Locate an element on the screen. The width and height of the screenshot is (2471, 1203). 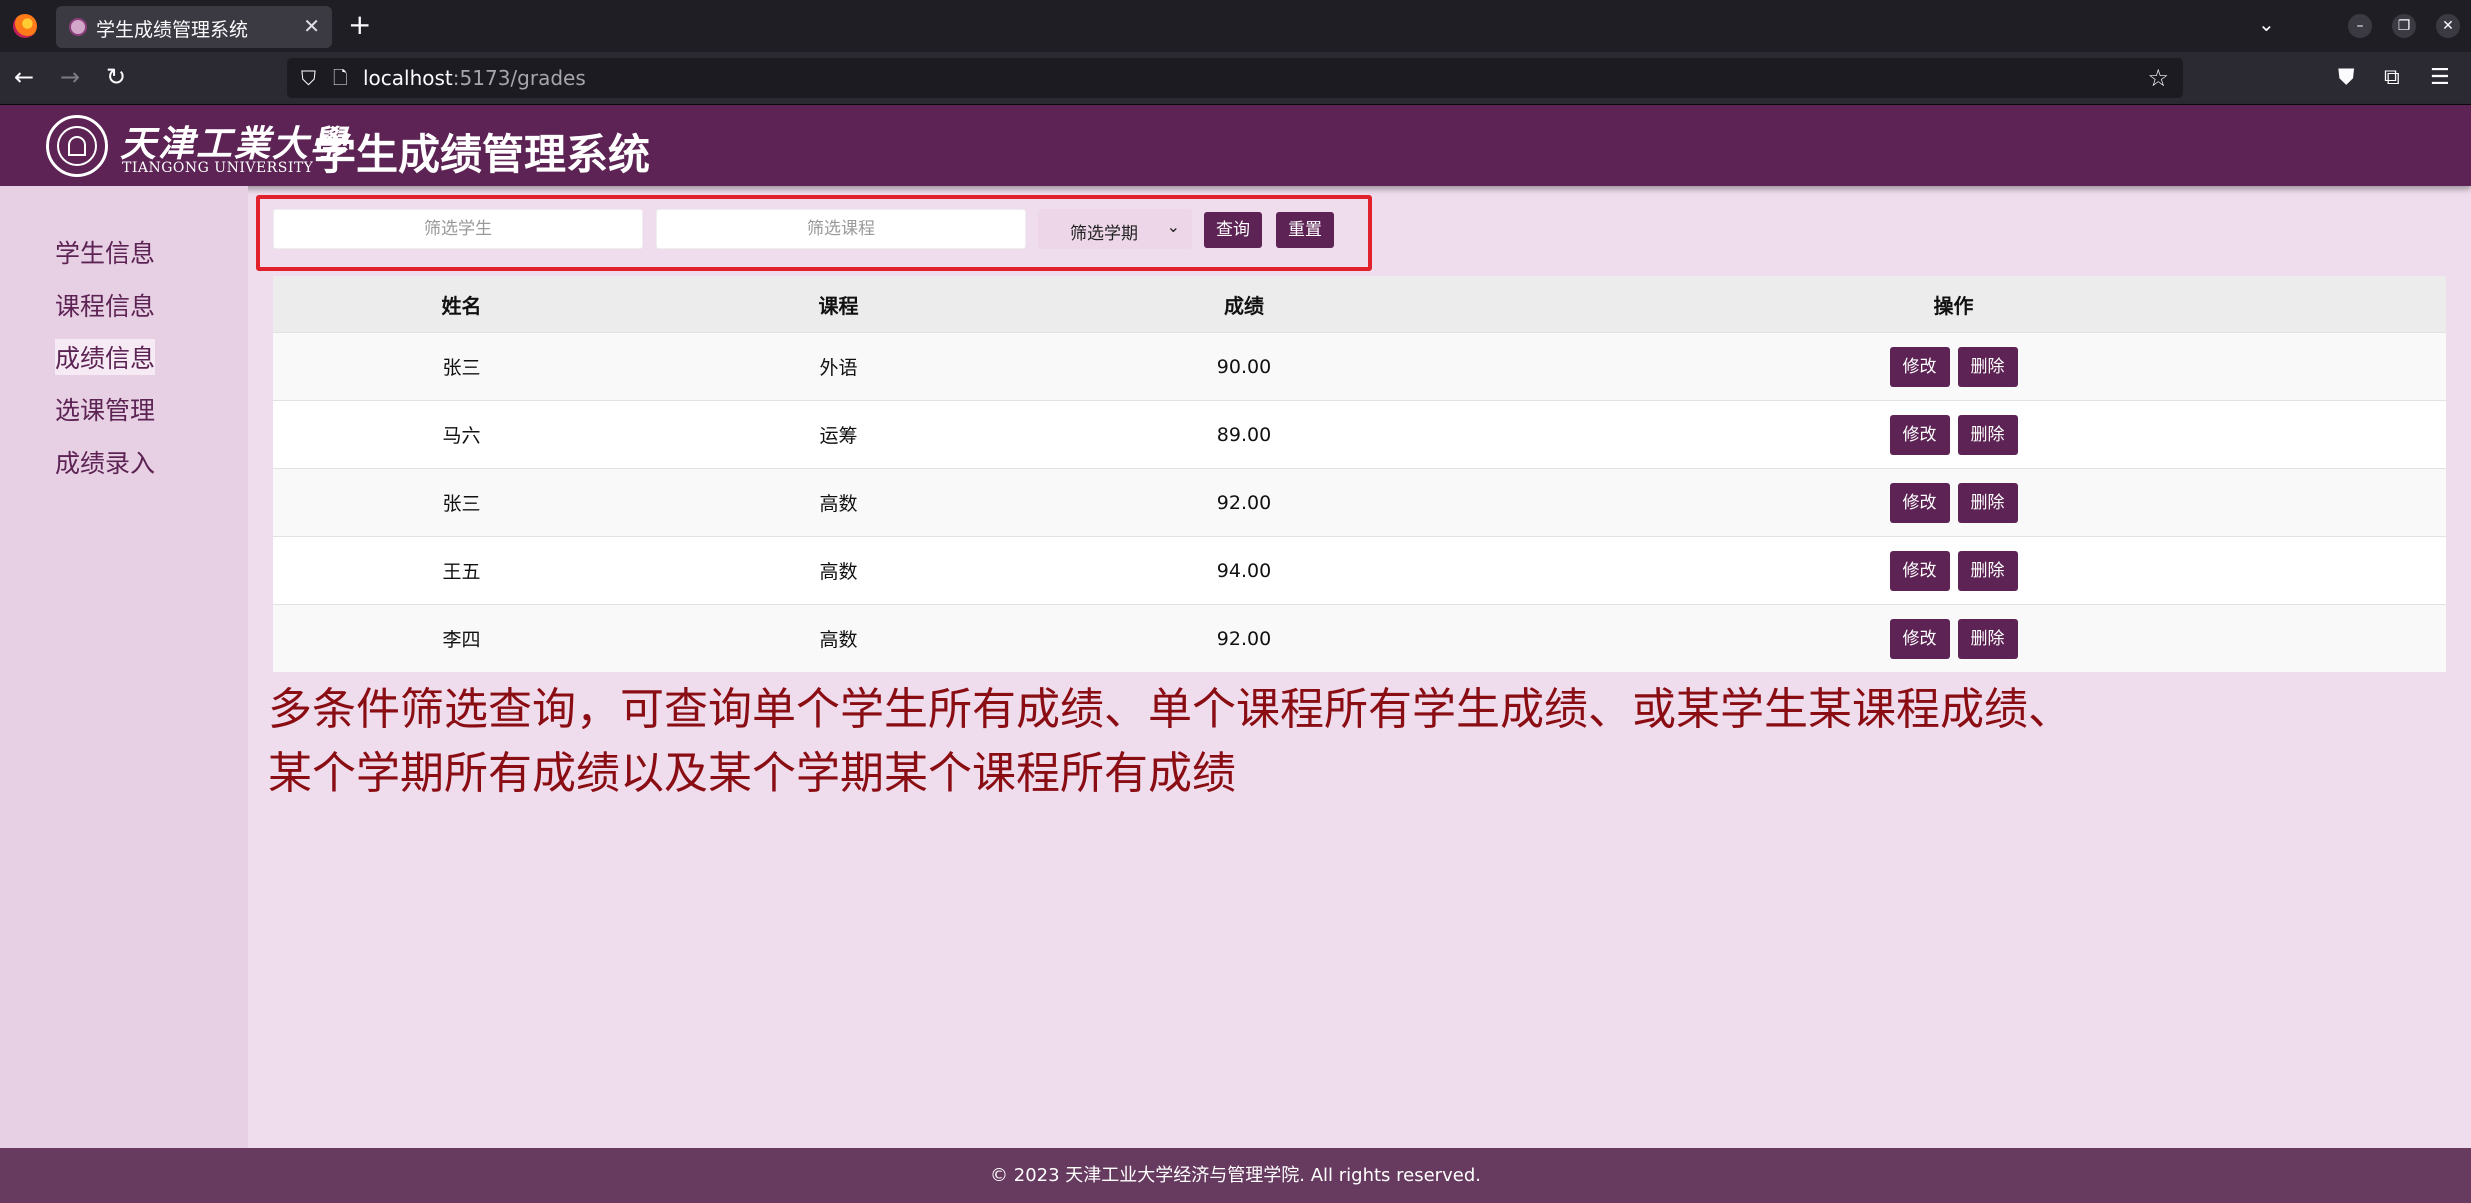
tab-close-icon: ✕ is located at coordinates (311, 26).